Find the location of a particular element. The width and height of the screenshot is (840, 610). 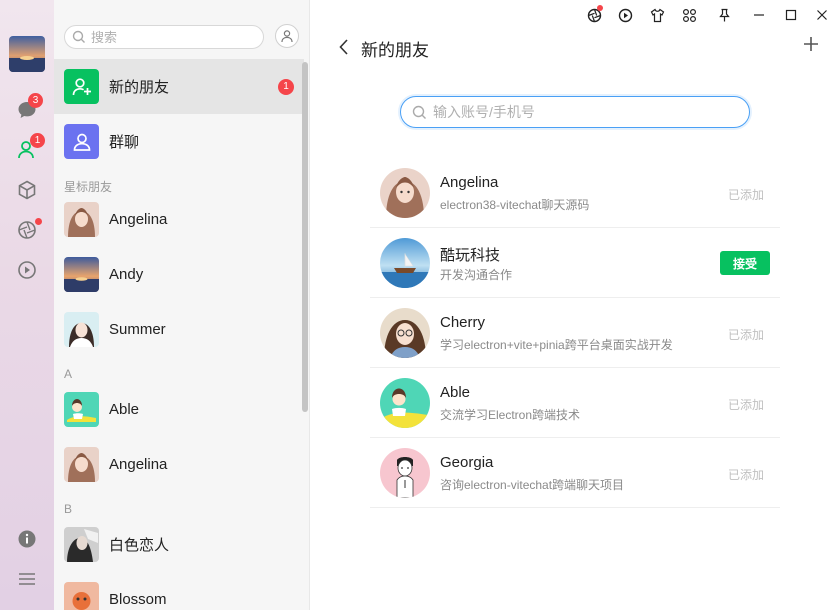

menu-button is located at coordinates (27, 579).